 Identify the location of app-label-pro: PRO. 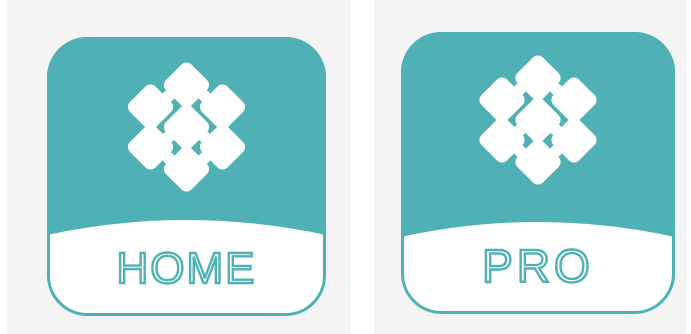
(538, 266).